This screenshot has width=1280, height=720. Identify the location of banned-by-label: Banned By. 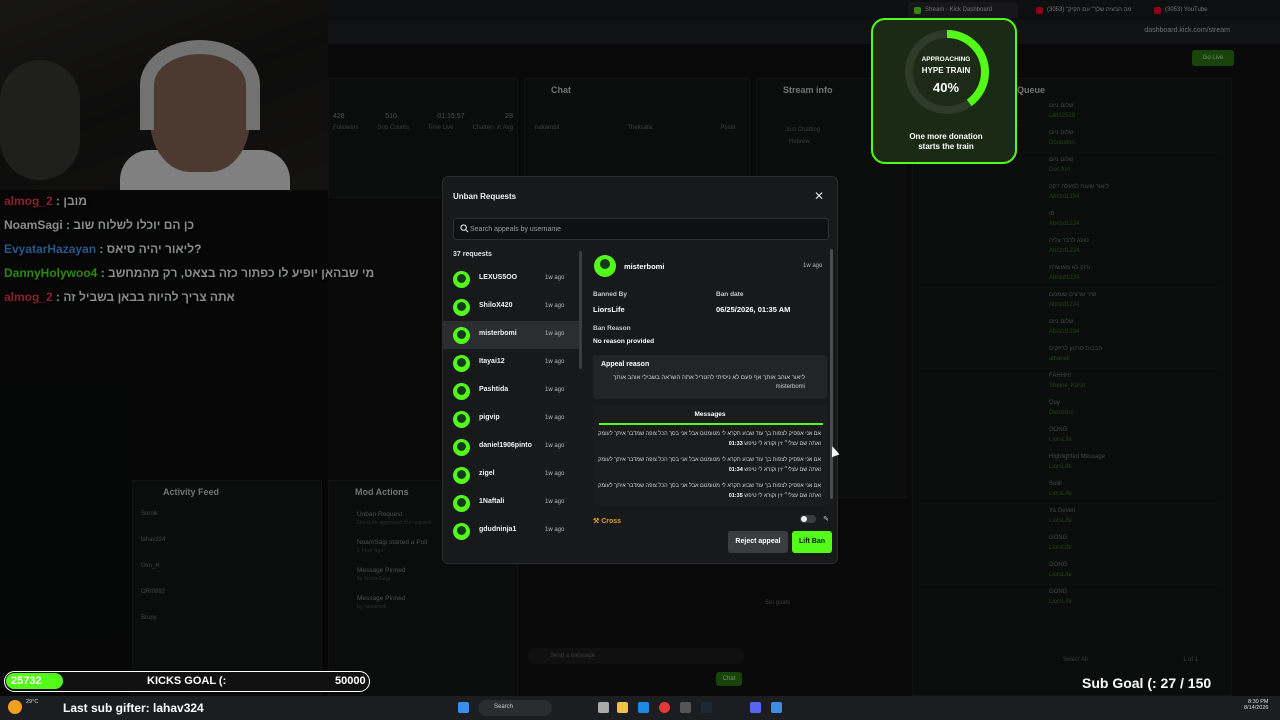
(610, 294).